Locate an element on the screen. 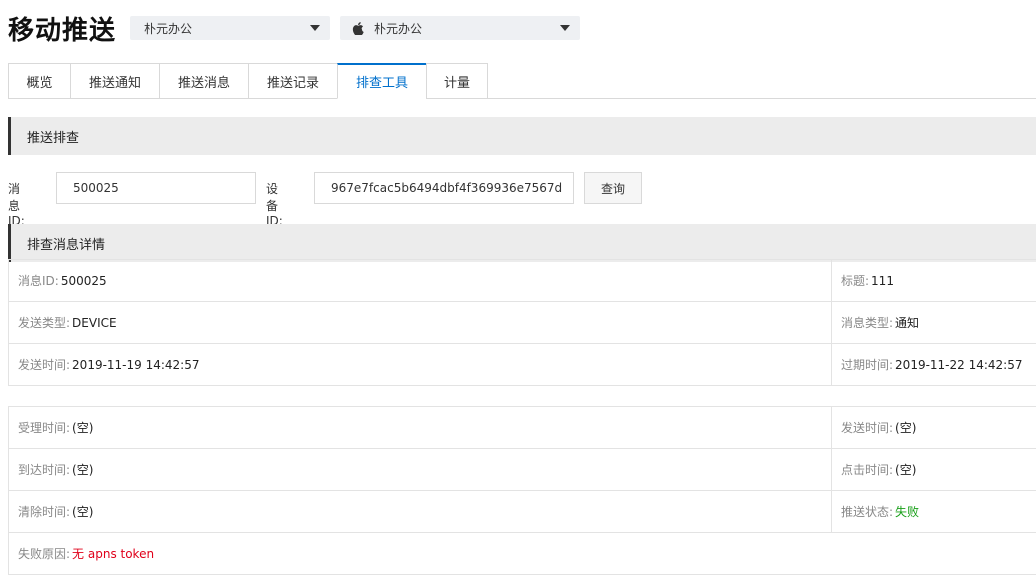 The image size is (1036, 576). field-value: 500025 is located at coordinates (83, 280).